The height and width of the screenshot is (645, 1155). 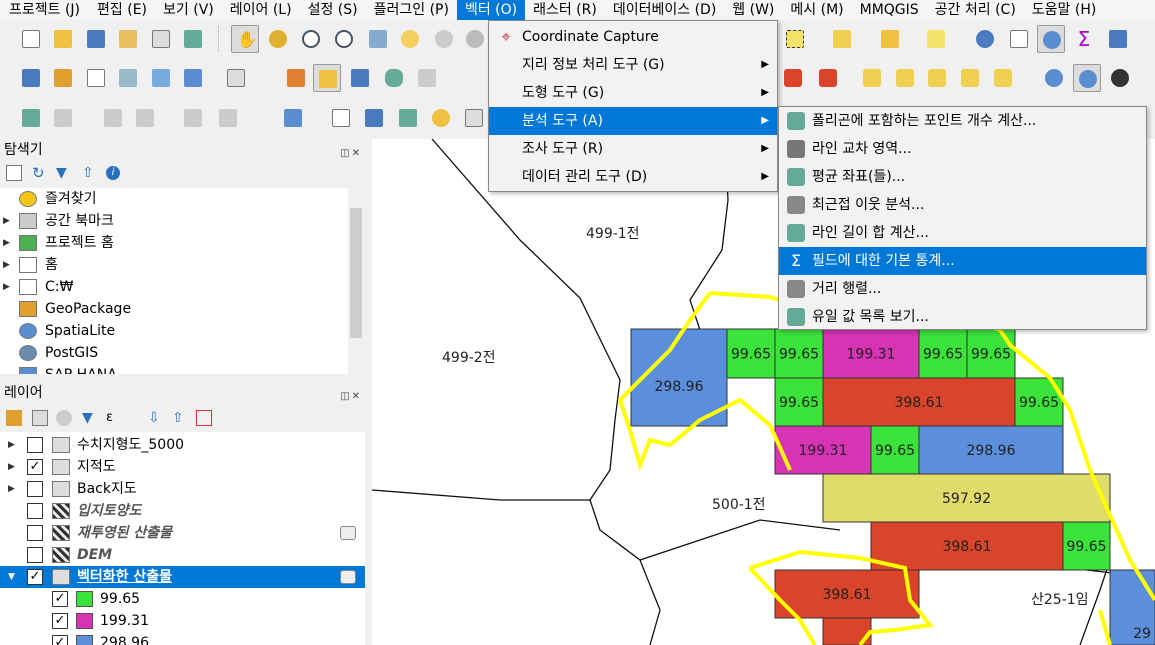 I want to click on reshape-icon, so click(x=193, y=118).